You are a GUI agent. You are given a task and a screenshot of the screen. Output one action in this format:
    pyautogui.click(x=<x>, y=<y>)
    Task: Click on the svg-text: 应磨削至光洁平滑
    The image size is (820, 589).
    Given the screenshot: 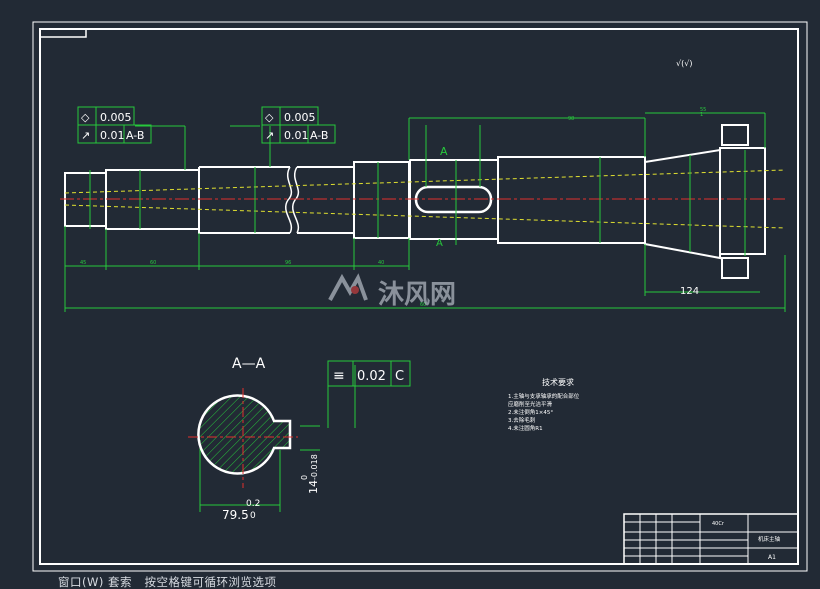 What is the action you would take?
    pyautogui.click(x=530, y=404)
    